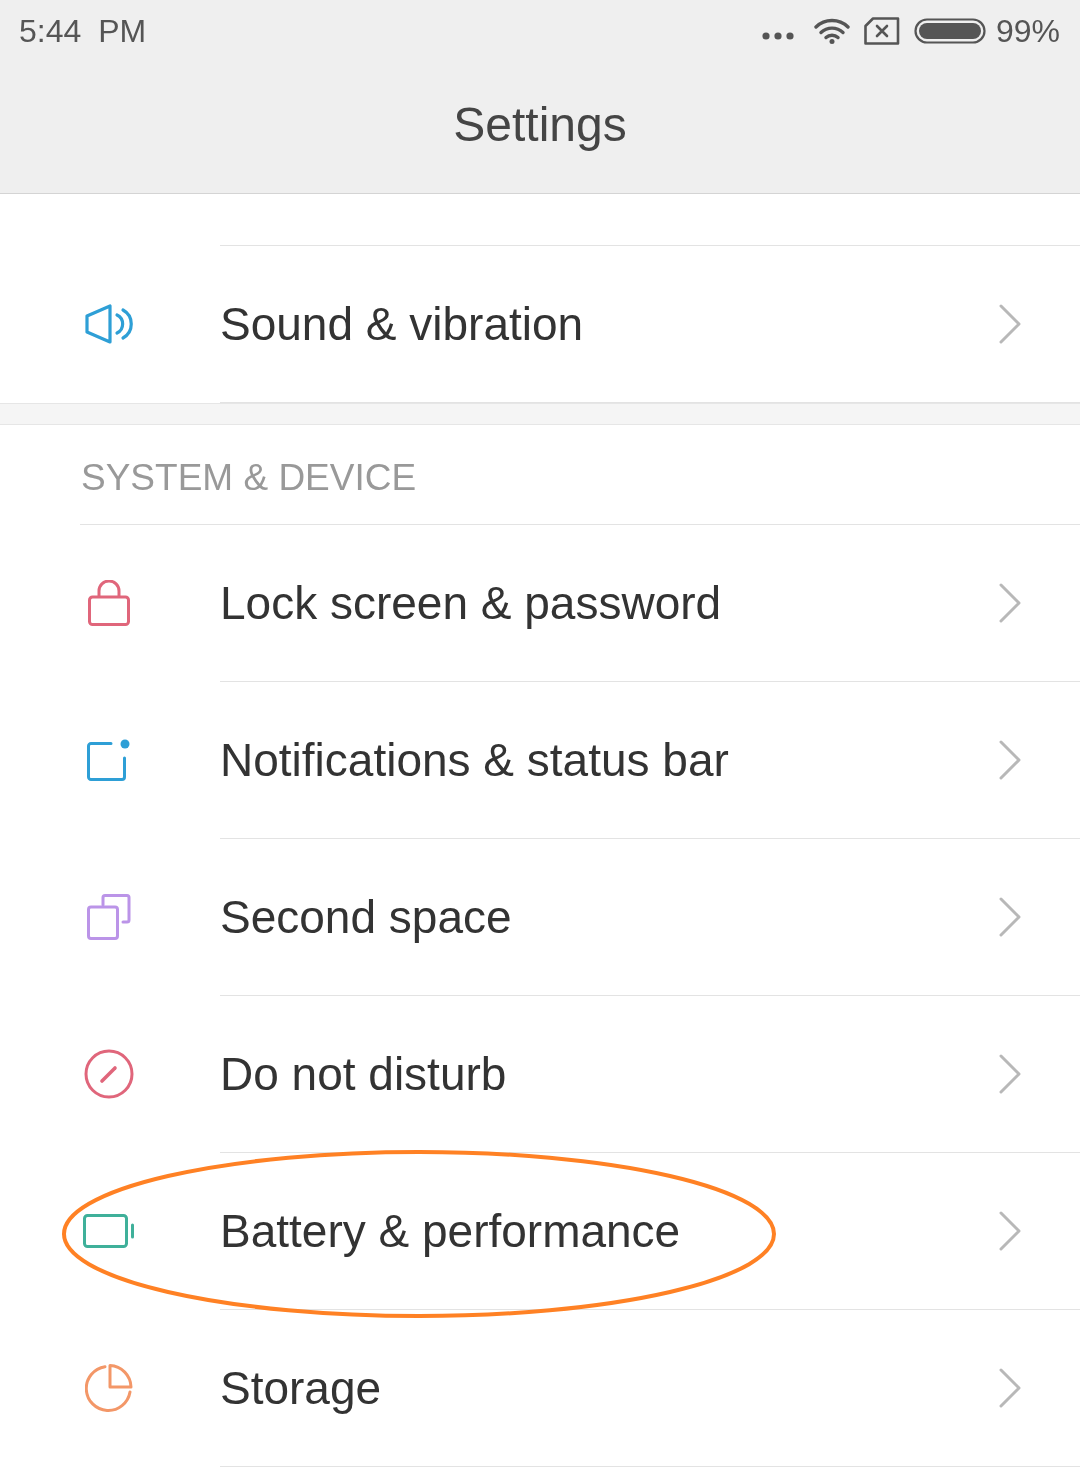  Describe the element at coordinates (540, 760) in the screenshot. I see `settings-item: Notifications & status bar` at that location.